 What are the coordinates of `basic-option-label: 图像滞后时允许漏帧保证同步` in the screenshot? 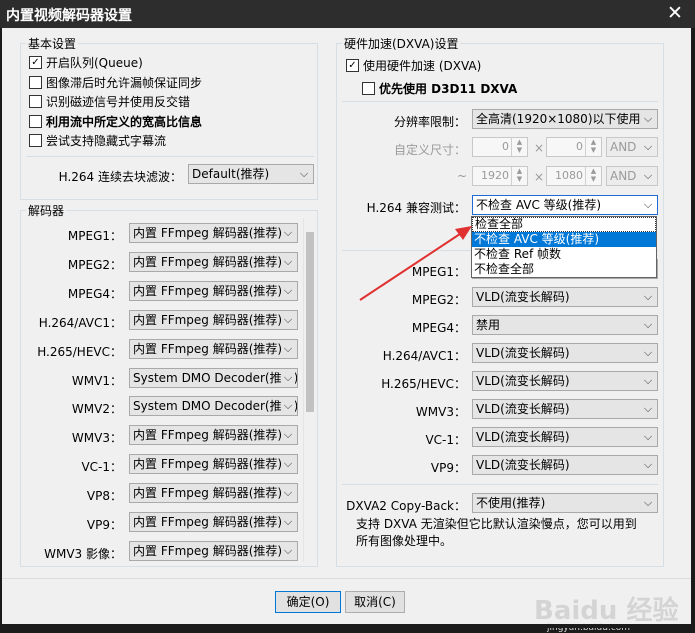 It's located at (124, 82).